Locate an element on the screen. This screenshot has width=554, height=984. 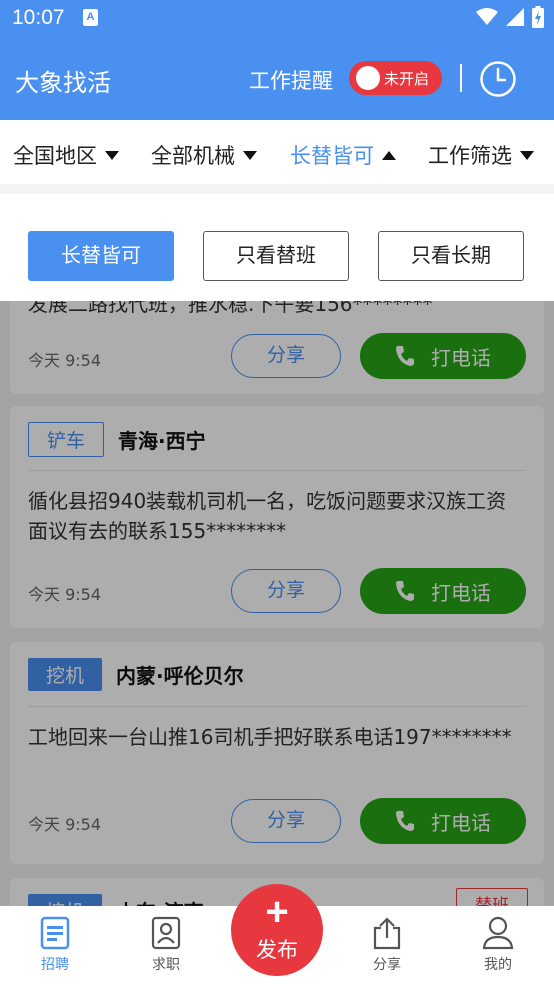
nav-share-label: 分享 is located at coordinates (387, 965).